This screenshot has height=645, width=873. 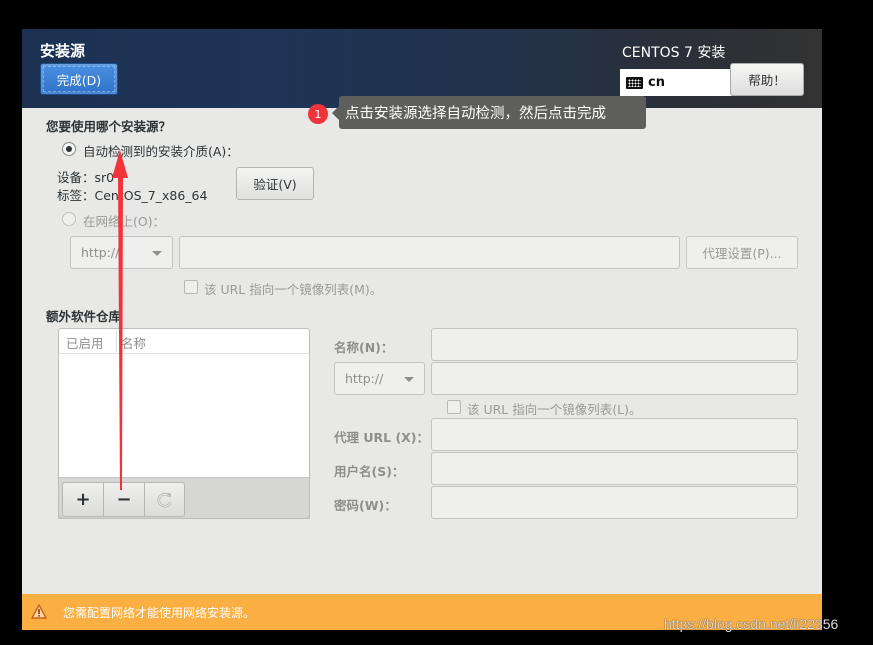 What do you see at coordinates (86, 177) in the screenshot?
I see `device-label: 设备：sr0` at bounding box center [86, 177].